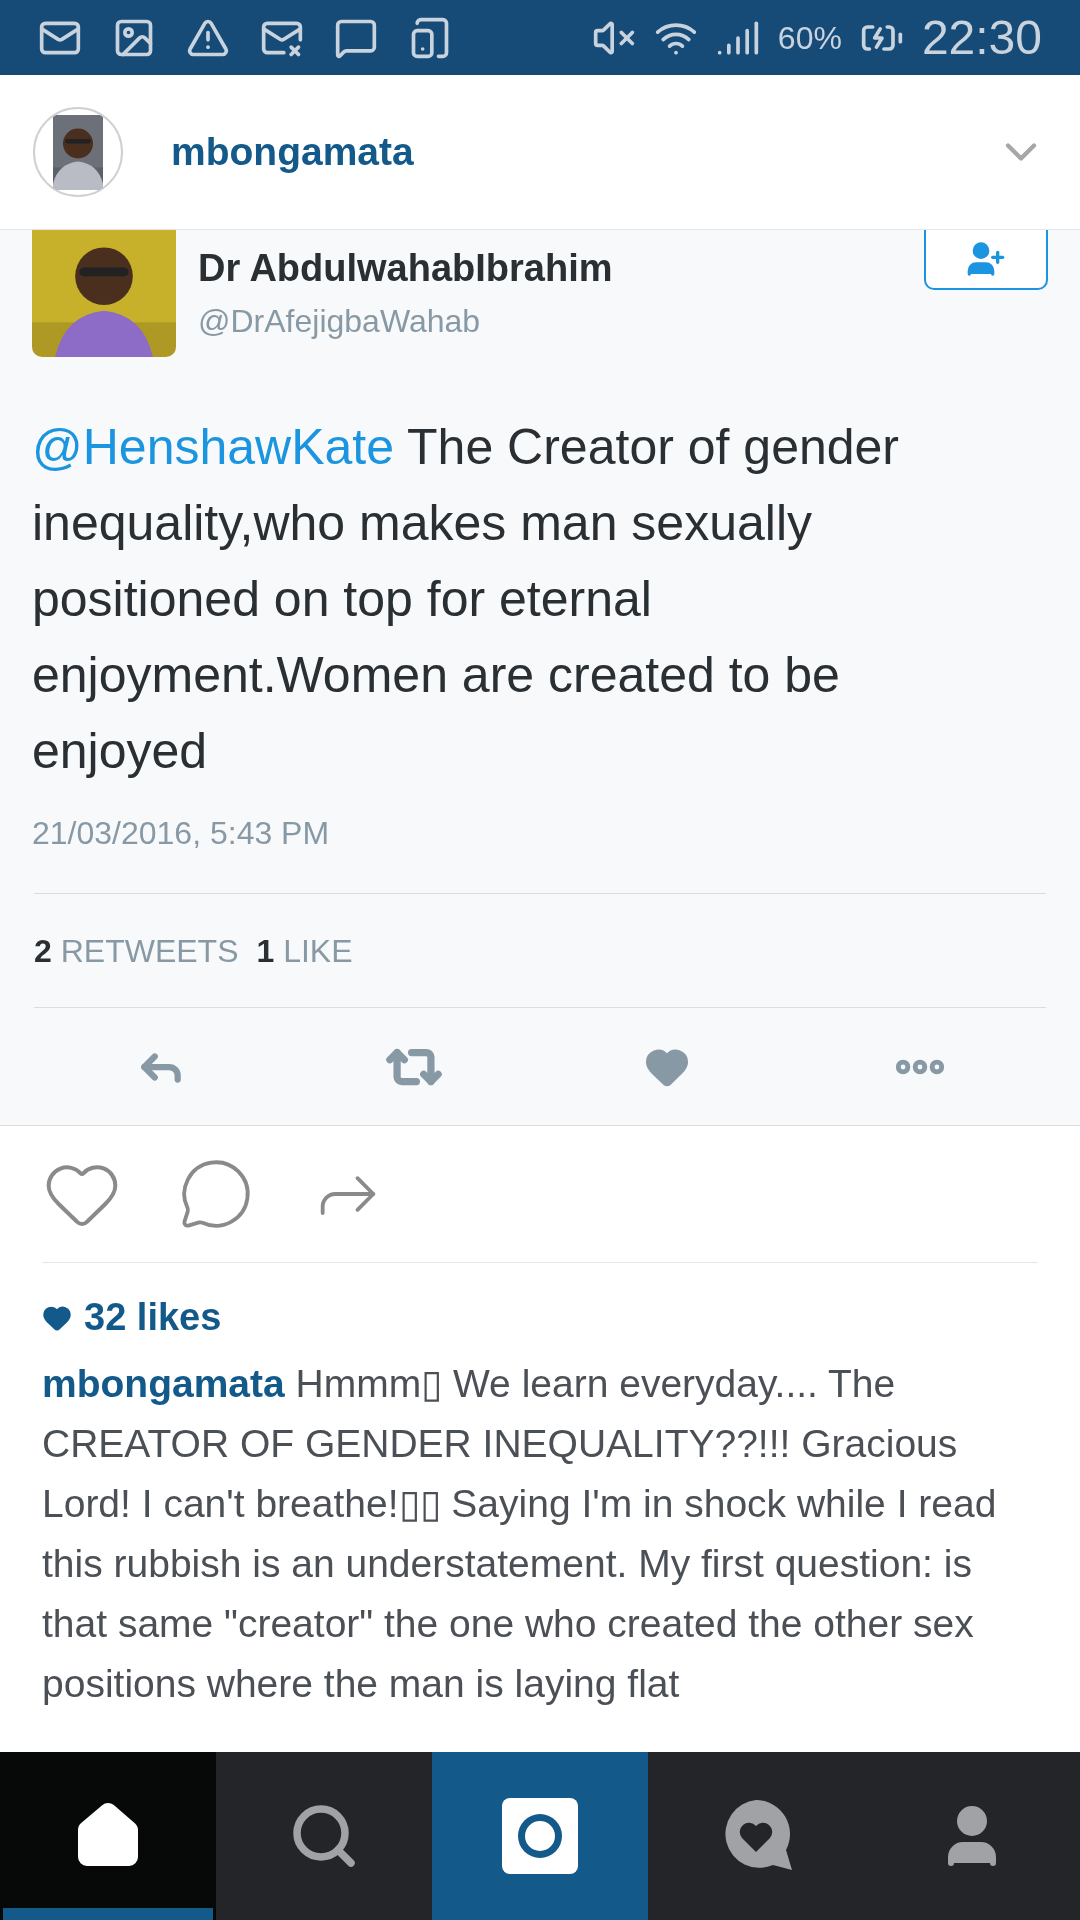  I want to click on follow-button, so click(986, 260).